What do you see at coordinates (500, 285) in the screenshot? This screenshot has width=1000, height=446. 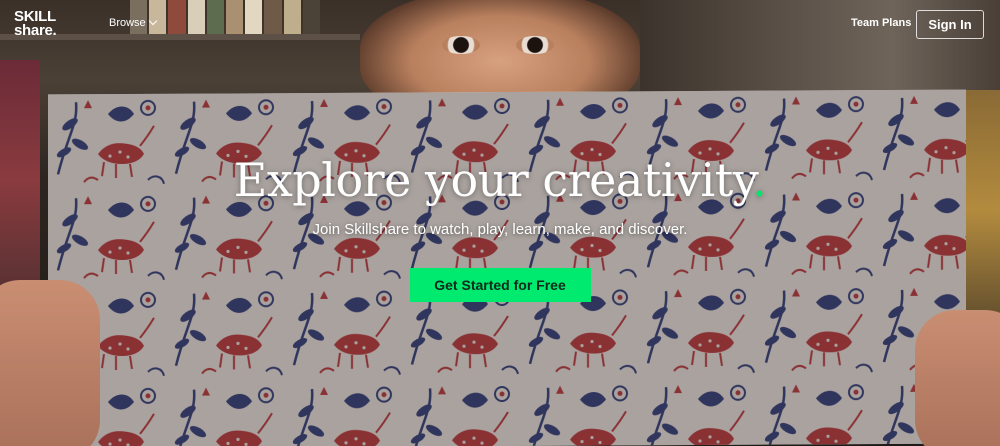 I see `get-started-button: Get Started for Free` at bounding box center [500, 285].